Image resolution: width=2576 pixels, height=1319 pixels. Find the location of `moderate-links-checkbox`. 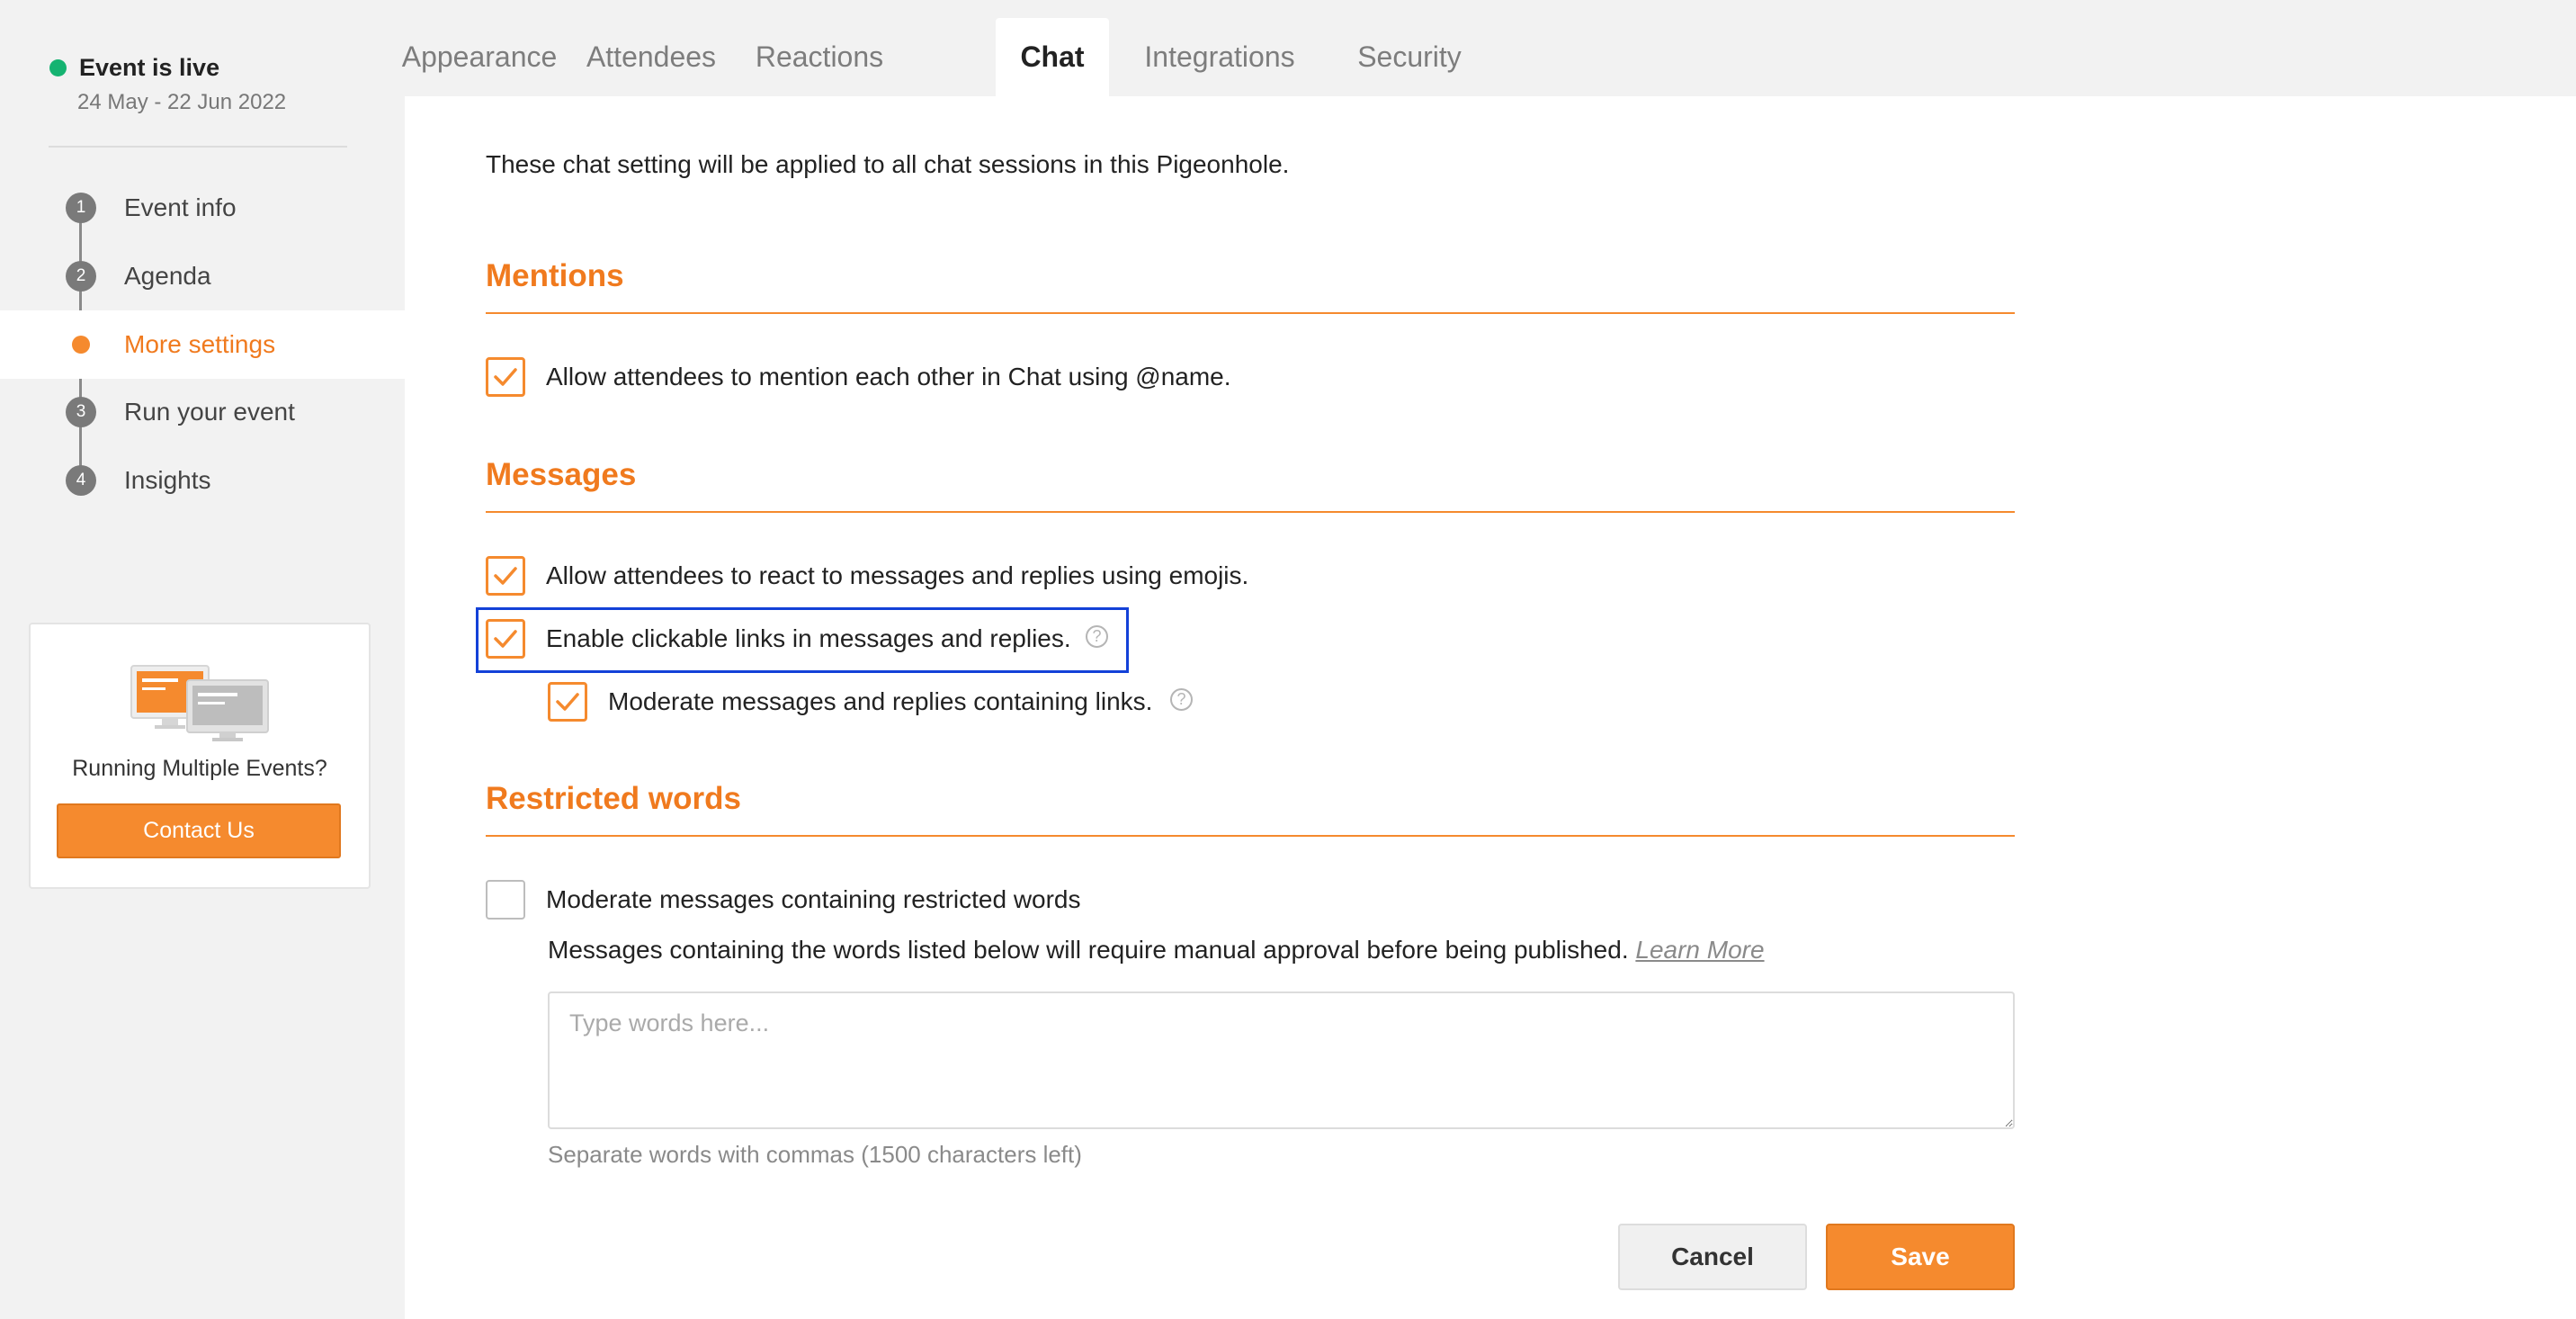

moderate-links-checkbox is located at coordinates (567, 702).